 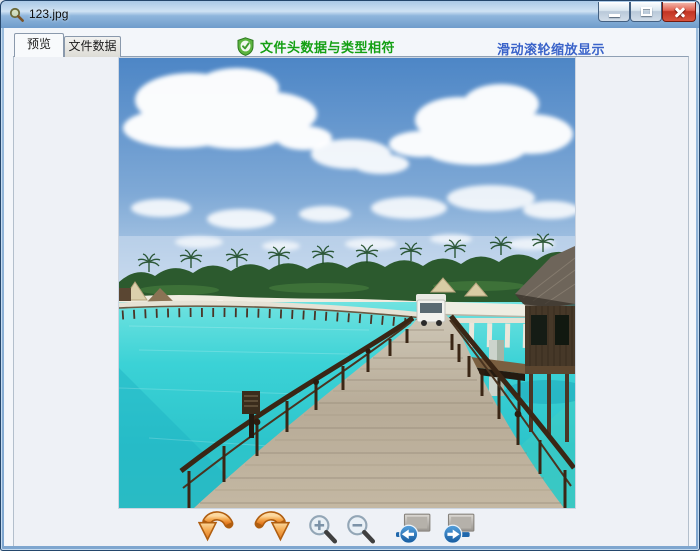 I want to click on next-image-button, so click(x=458, y=531).